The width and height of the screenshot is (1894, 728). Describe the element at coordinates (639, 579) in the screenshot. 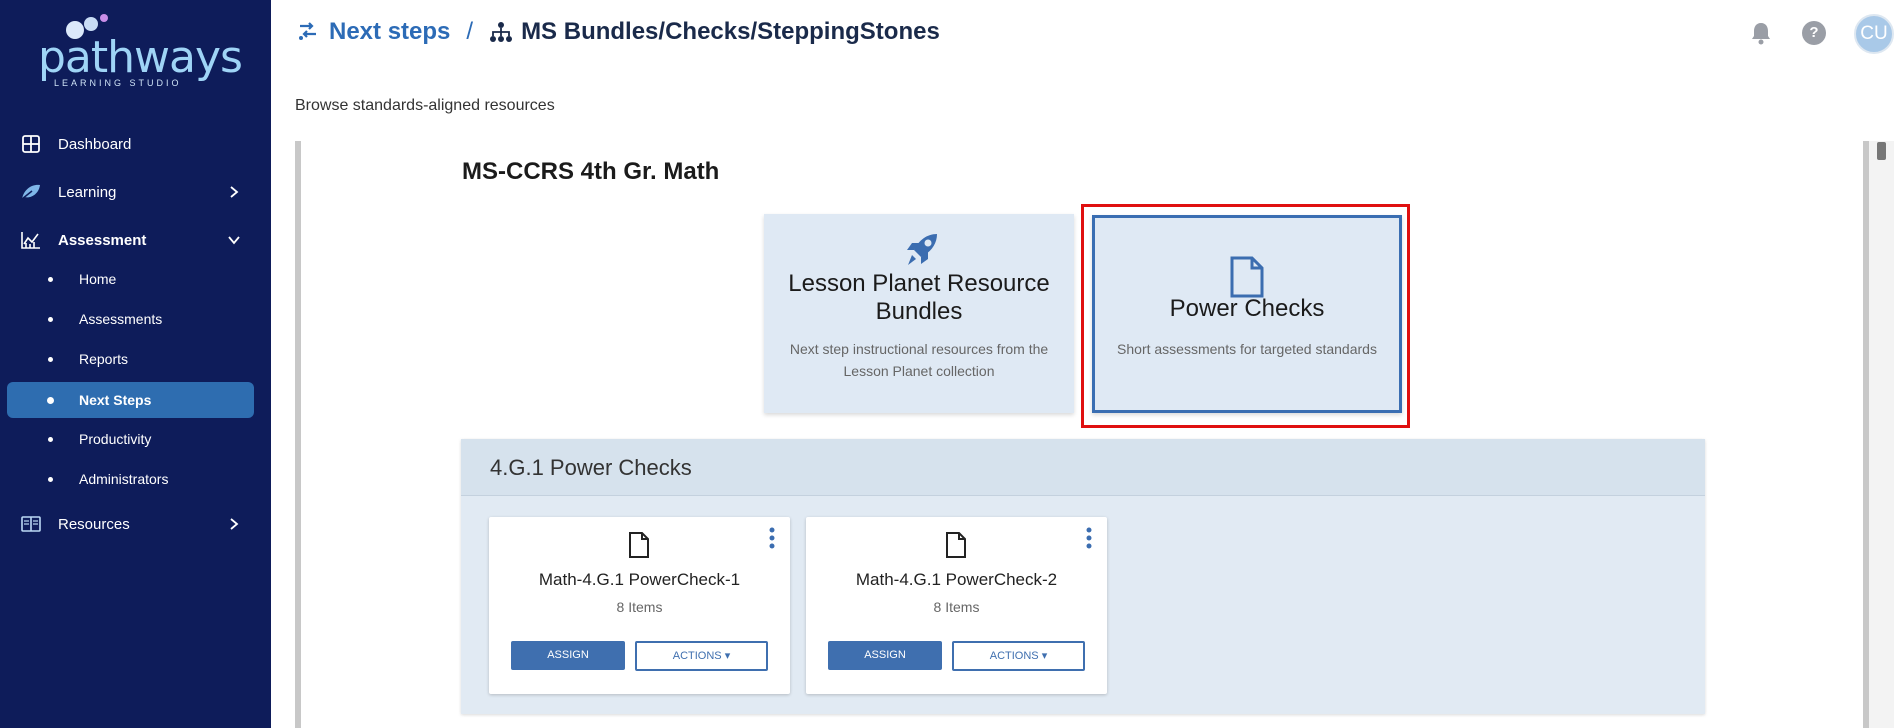

I see `power-check-title: Math-4.G.1 PowerCheck-1` at that location.